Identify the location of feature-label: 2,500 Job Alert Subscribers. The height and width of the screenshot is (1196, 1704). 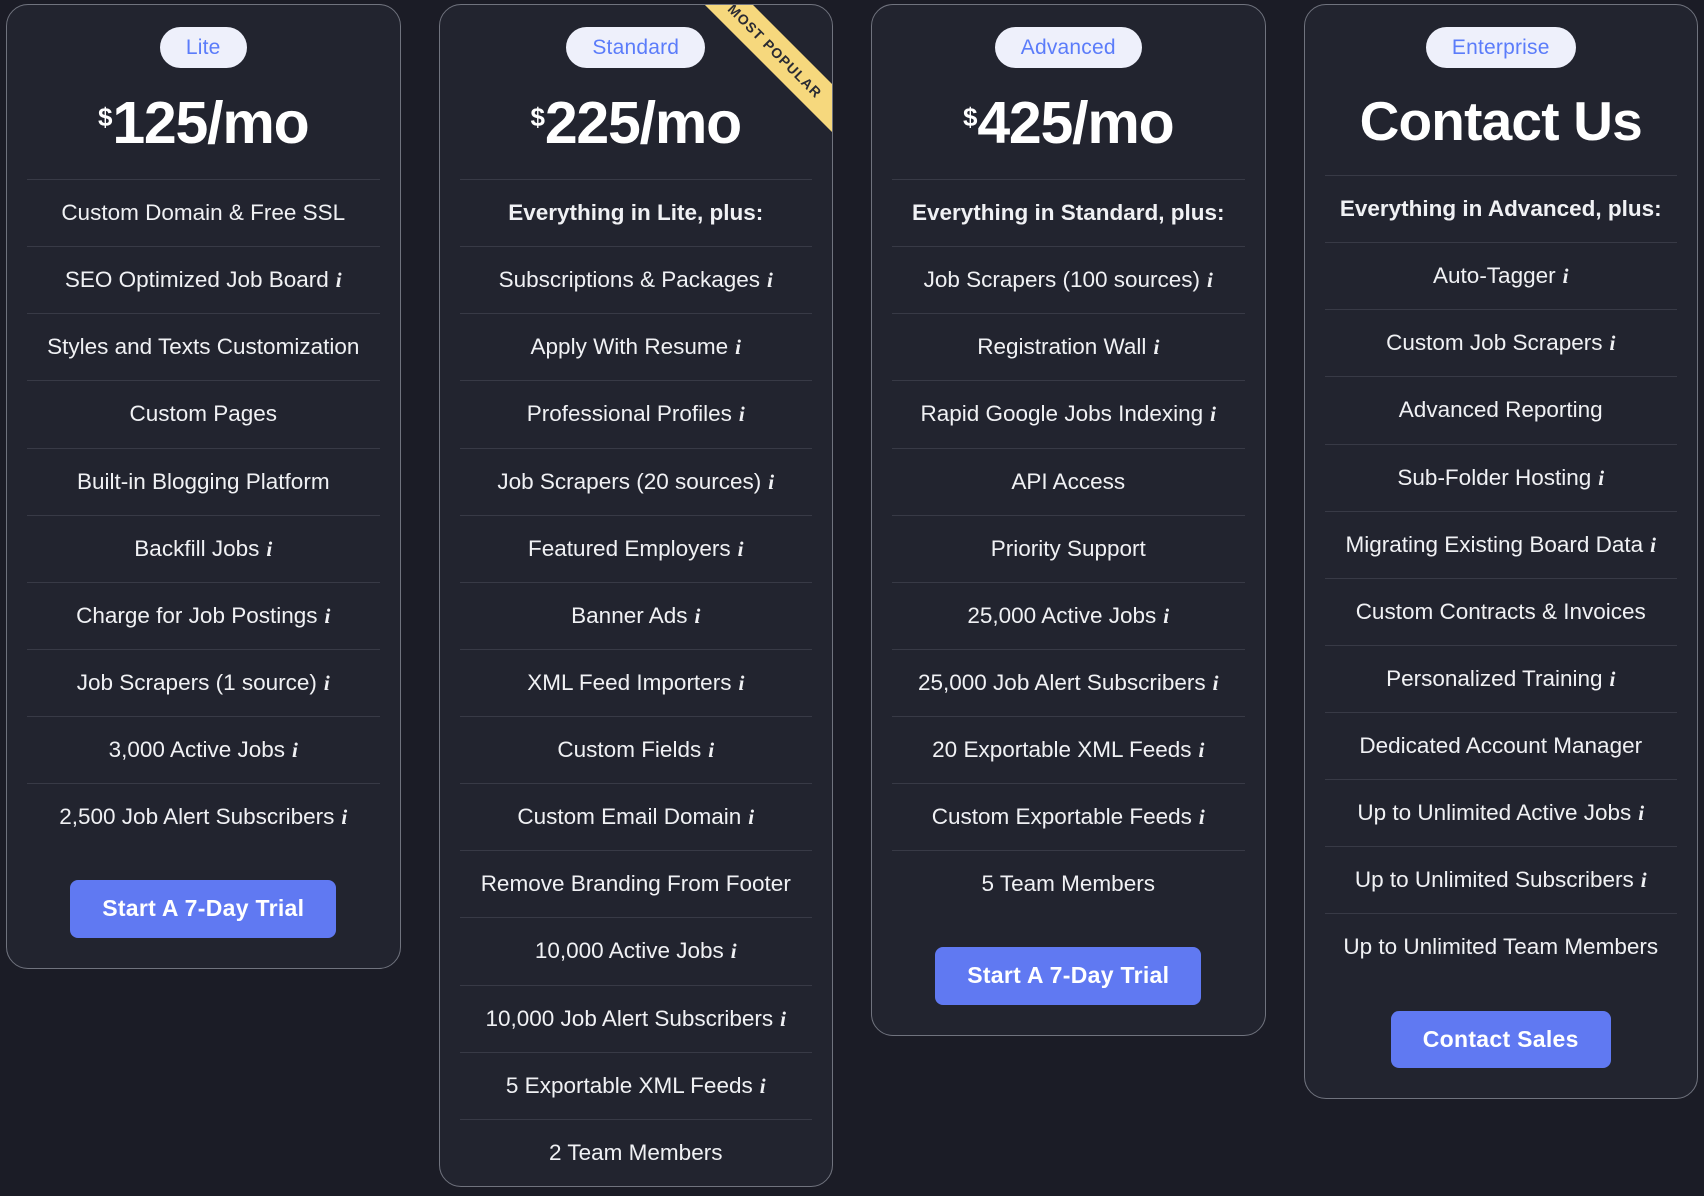
(197, 817).